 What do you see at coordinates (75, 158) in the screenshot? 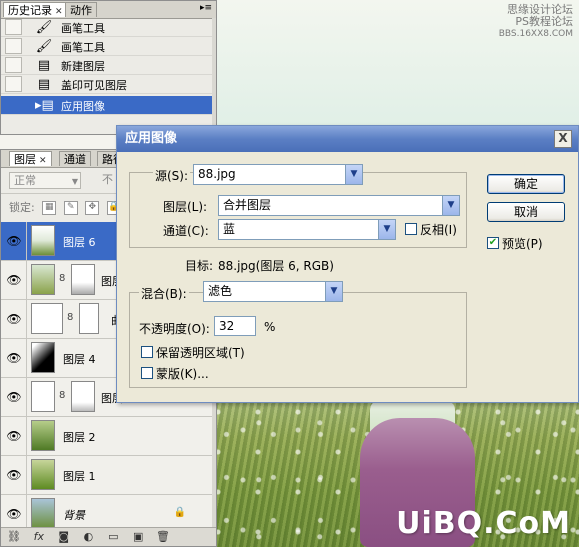
I see `tab-channels: 通道` at bounding box center [75, 158].